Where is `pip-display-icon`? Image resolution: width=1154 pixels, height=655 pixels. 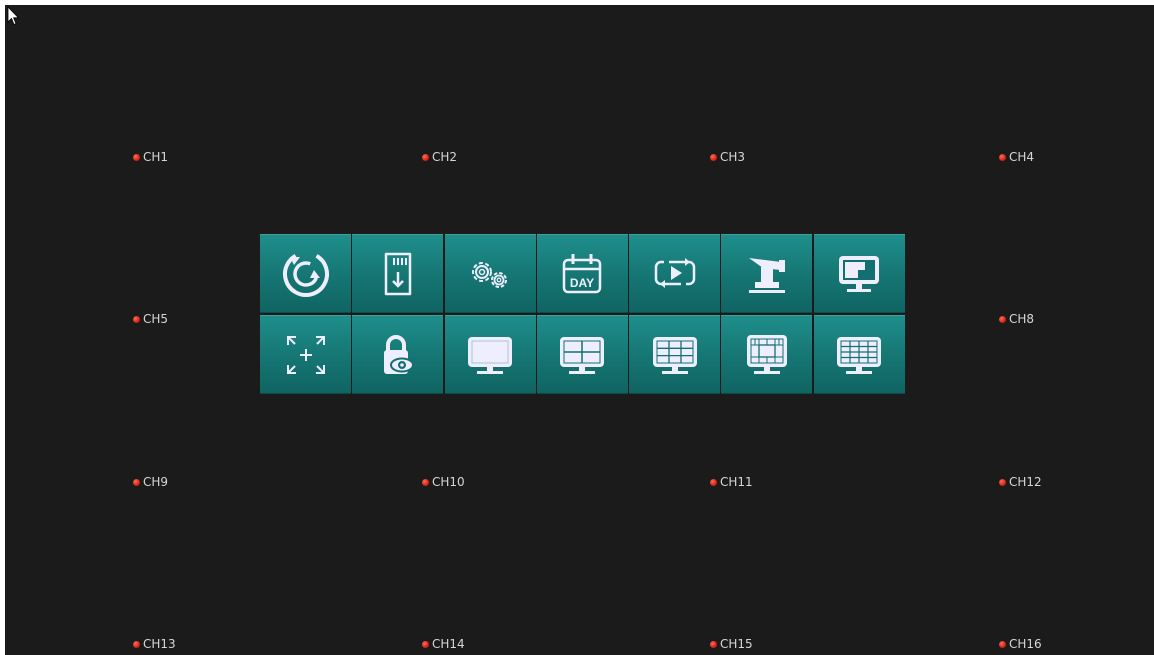 pip-display-icon is located at coordinates (859, 273).